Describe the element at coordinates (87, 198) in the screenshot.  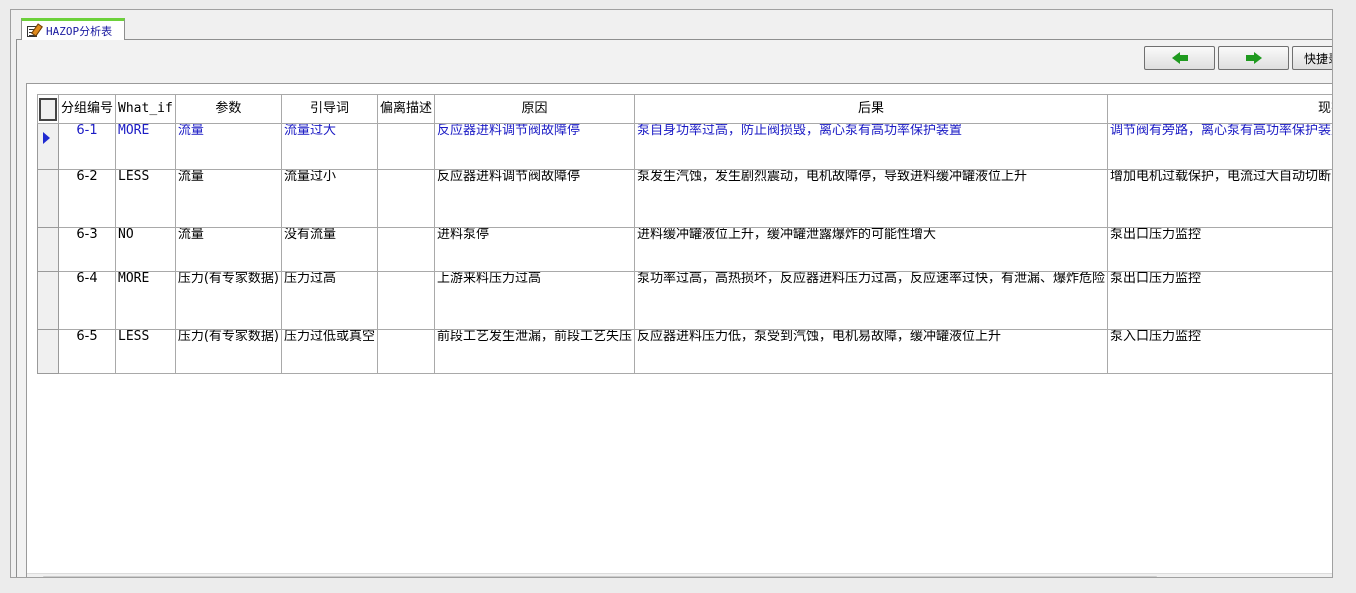
I see `cell-group-code: 6-2` at that location.